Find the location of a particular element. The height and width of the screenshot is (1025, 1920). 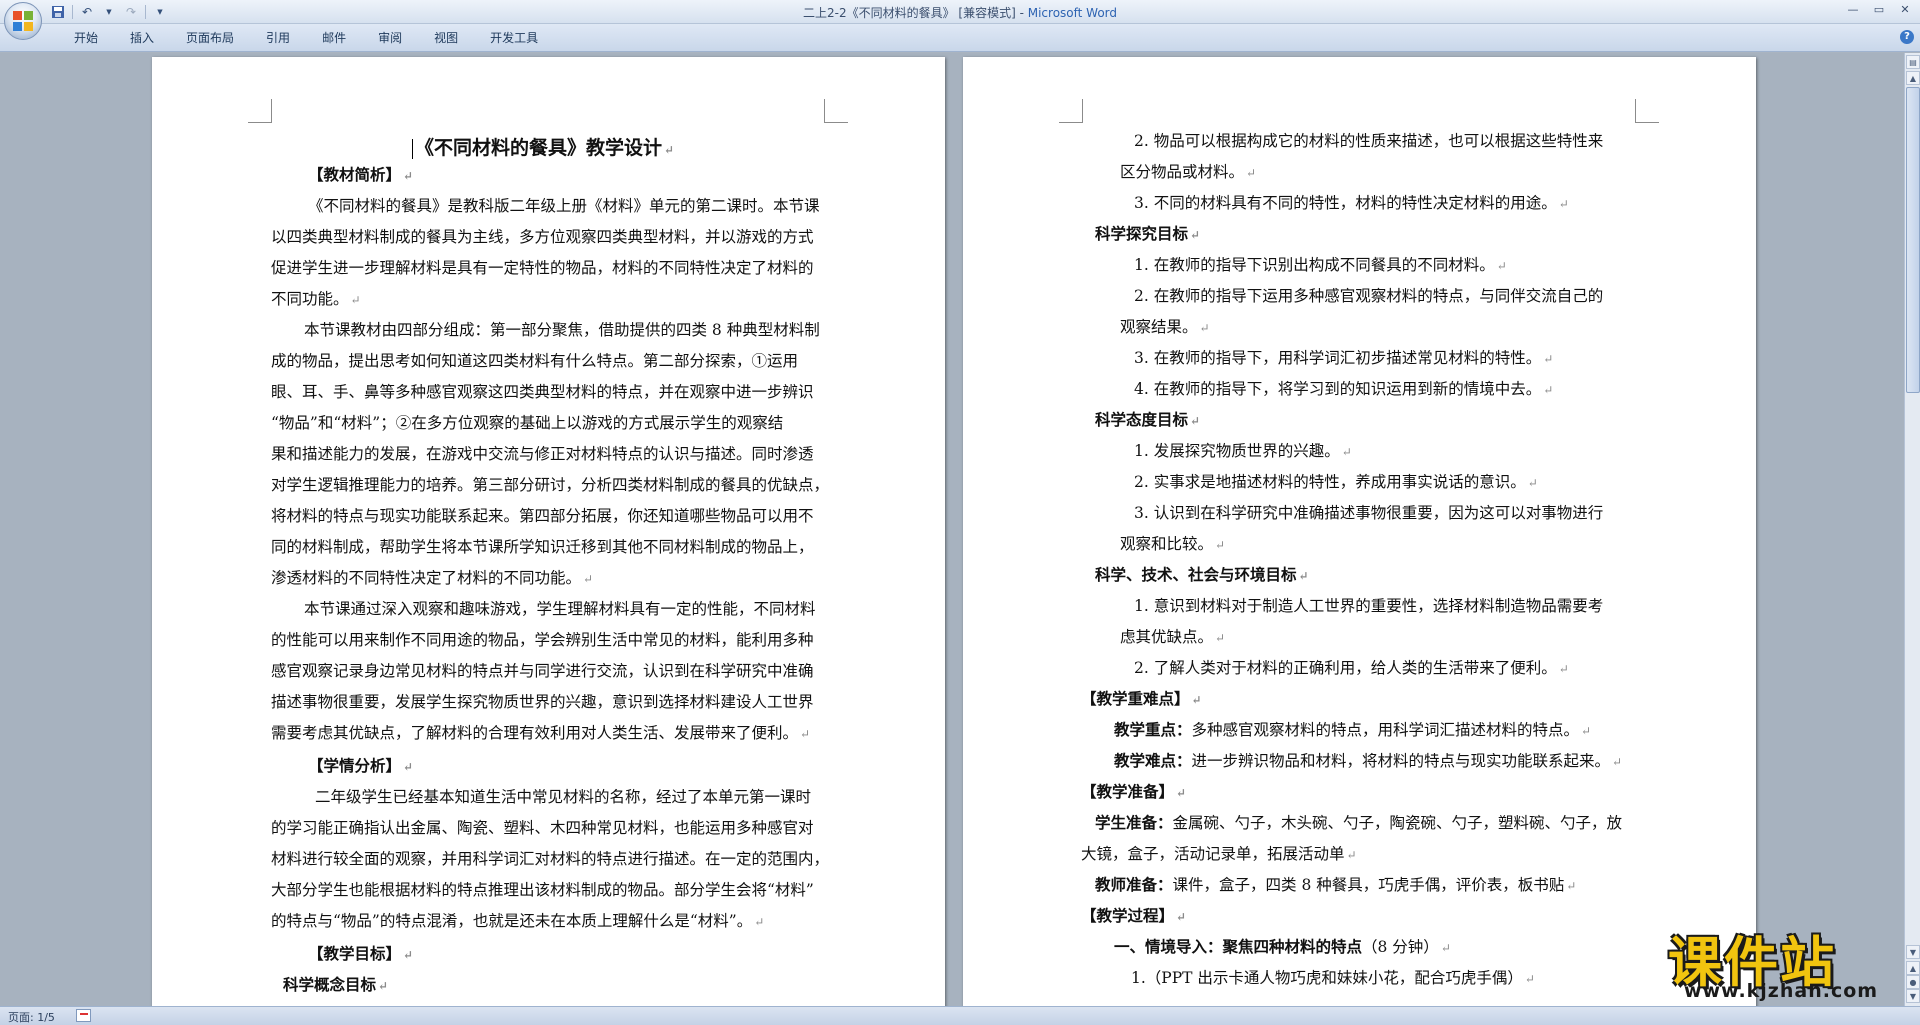

paragraph-line: 教学难点：进一步辨识物品和材料，将材料的特点与现实功能联系起来。 ↵ is located at coordinates (1368, 760).